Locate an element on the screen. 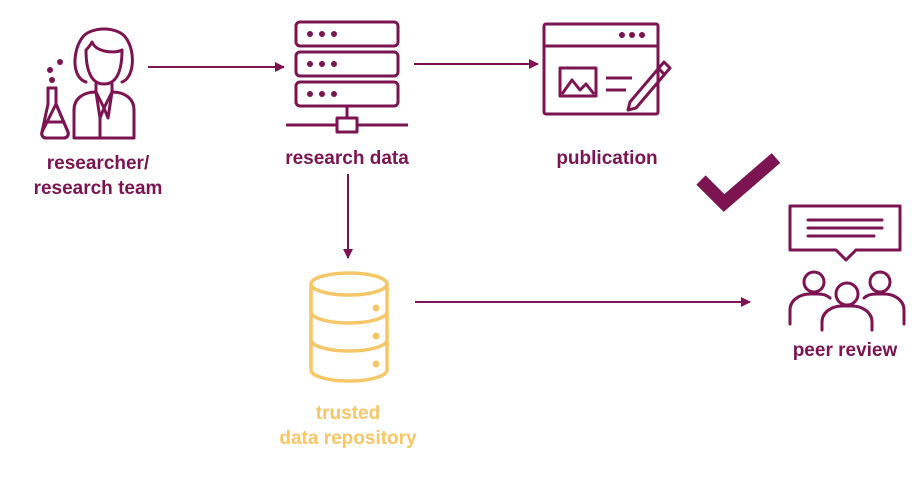  peer-review-icon is located at coordinates (847, 268).